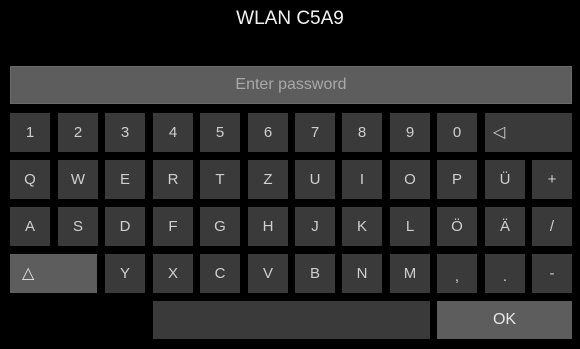  Describe the element at coordinates (220, 226) in the screenshot. I see `key-g: G` at that location.